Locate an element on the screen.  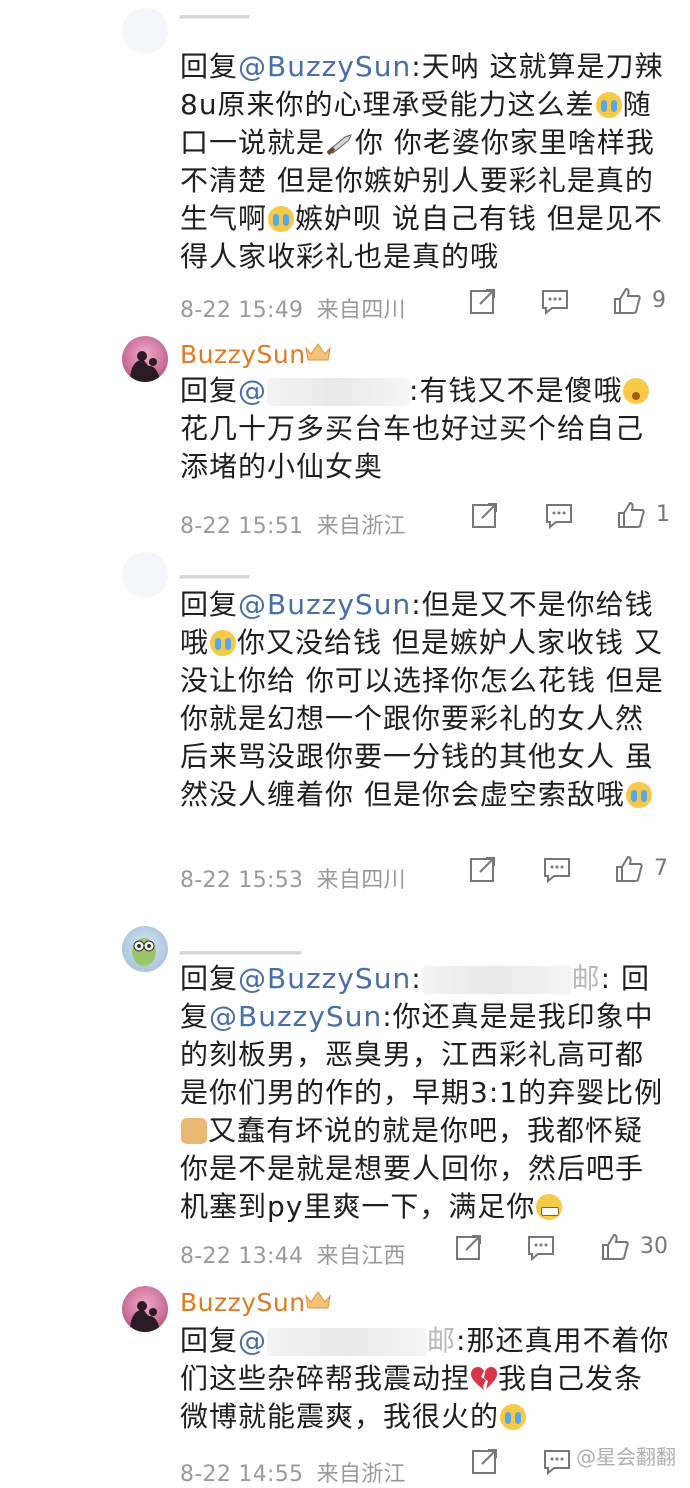
comment-text: 回复@ 邮:那还真用不着你们这些杂碎帮我震动捏 我自己发条微博就能震爽，我很火的 is located at coordinates (425, 1378).